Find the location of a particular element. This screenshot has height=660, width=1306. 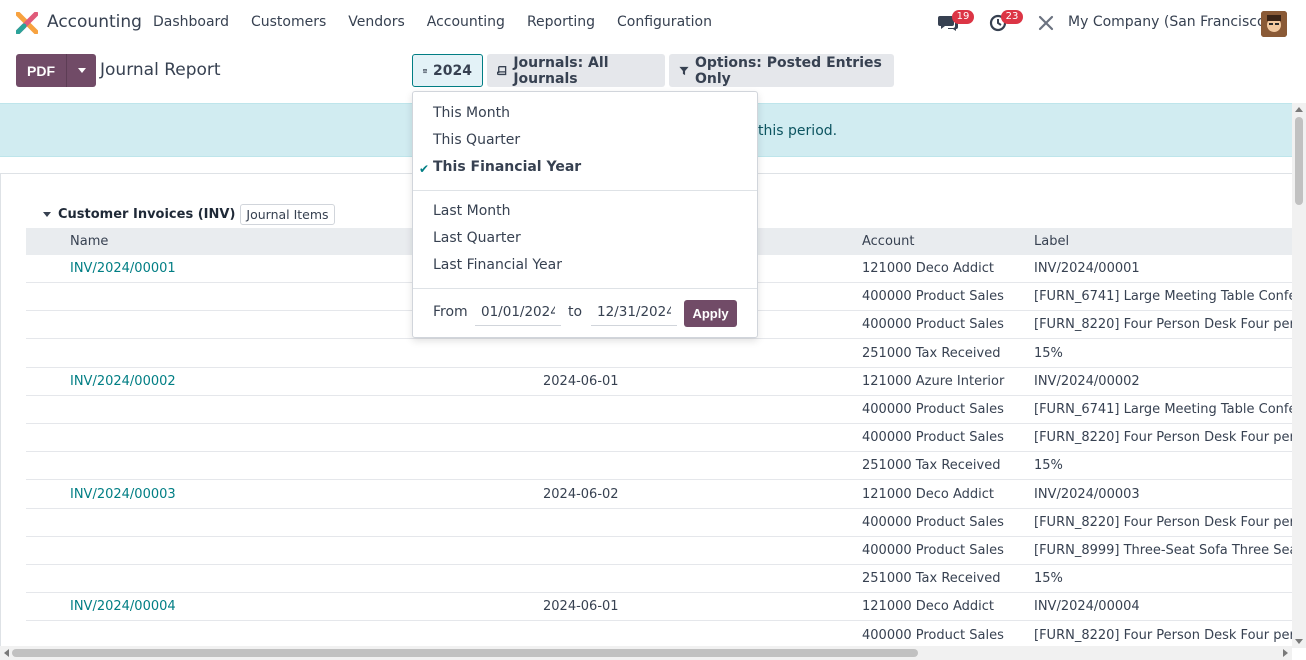

horizontal-scrollbar is located at coordinates (646, 653).